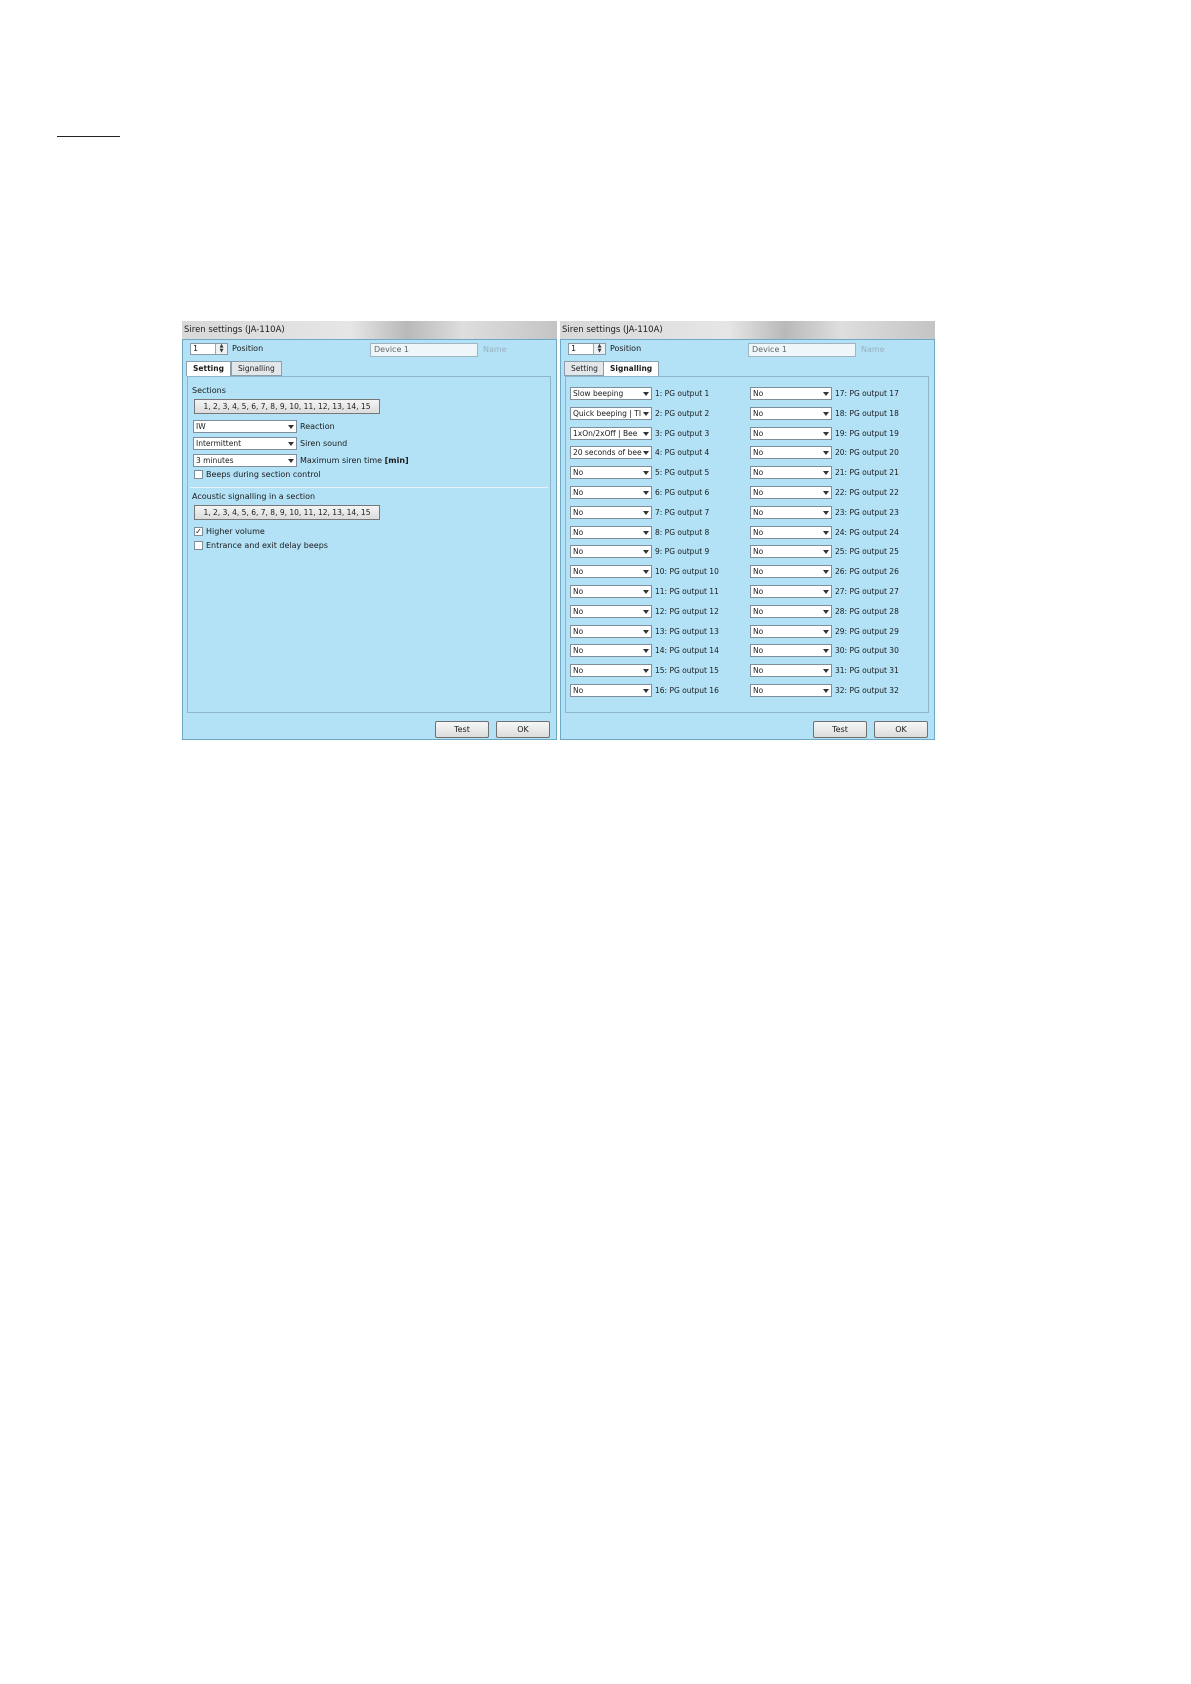 This screenshot has width=1191, height=1684. What do you see at coordinates (867, 413) in the screenshot?
I see `pg-output-label: 18: PG output 18` at bounding box center [867, 413].